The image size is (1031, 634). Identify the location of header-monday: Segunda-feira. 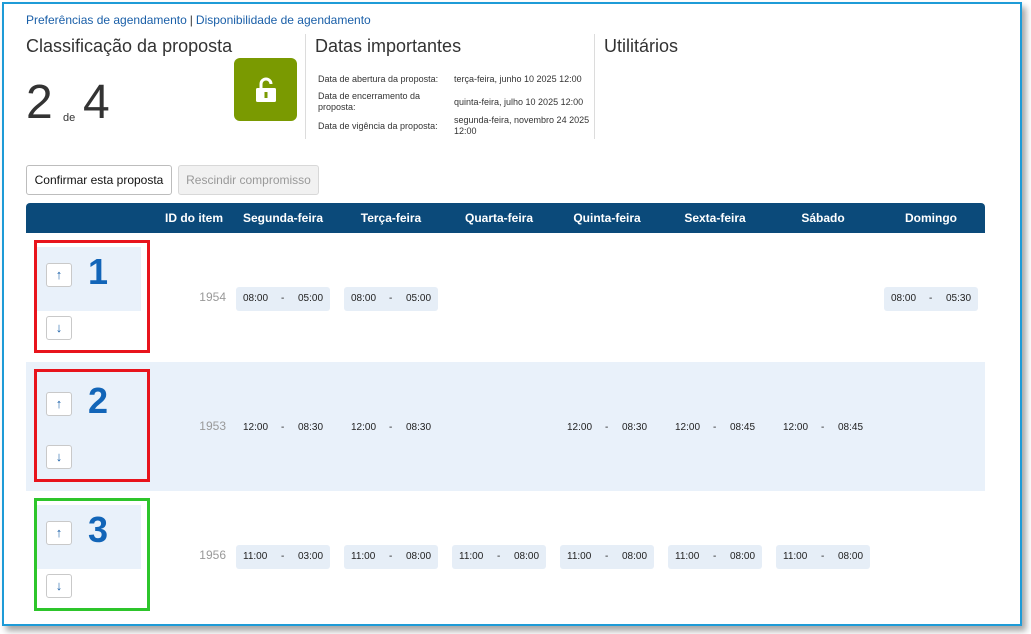
(282, 218).